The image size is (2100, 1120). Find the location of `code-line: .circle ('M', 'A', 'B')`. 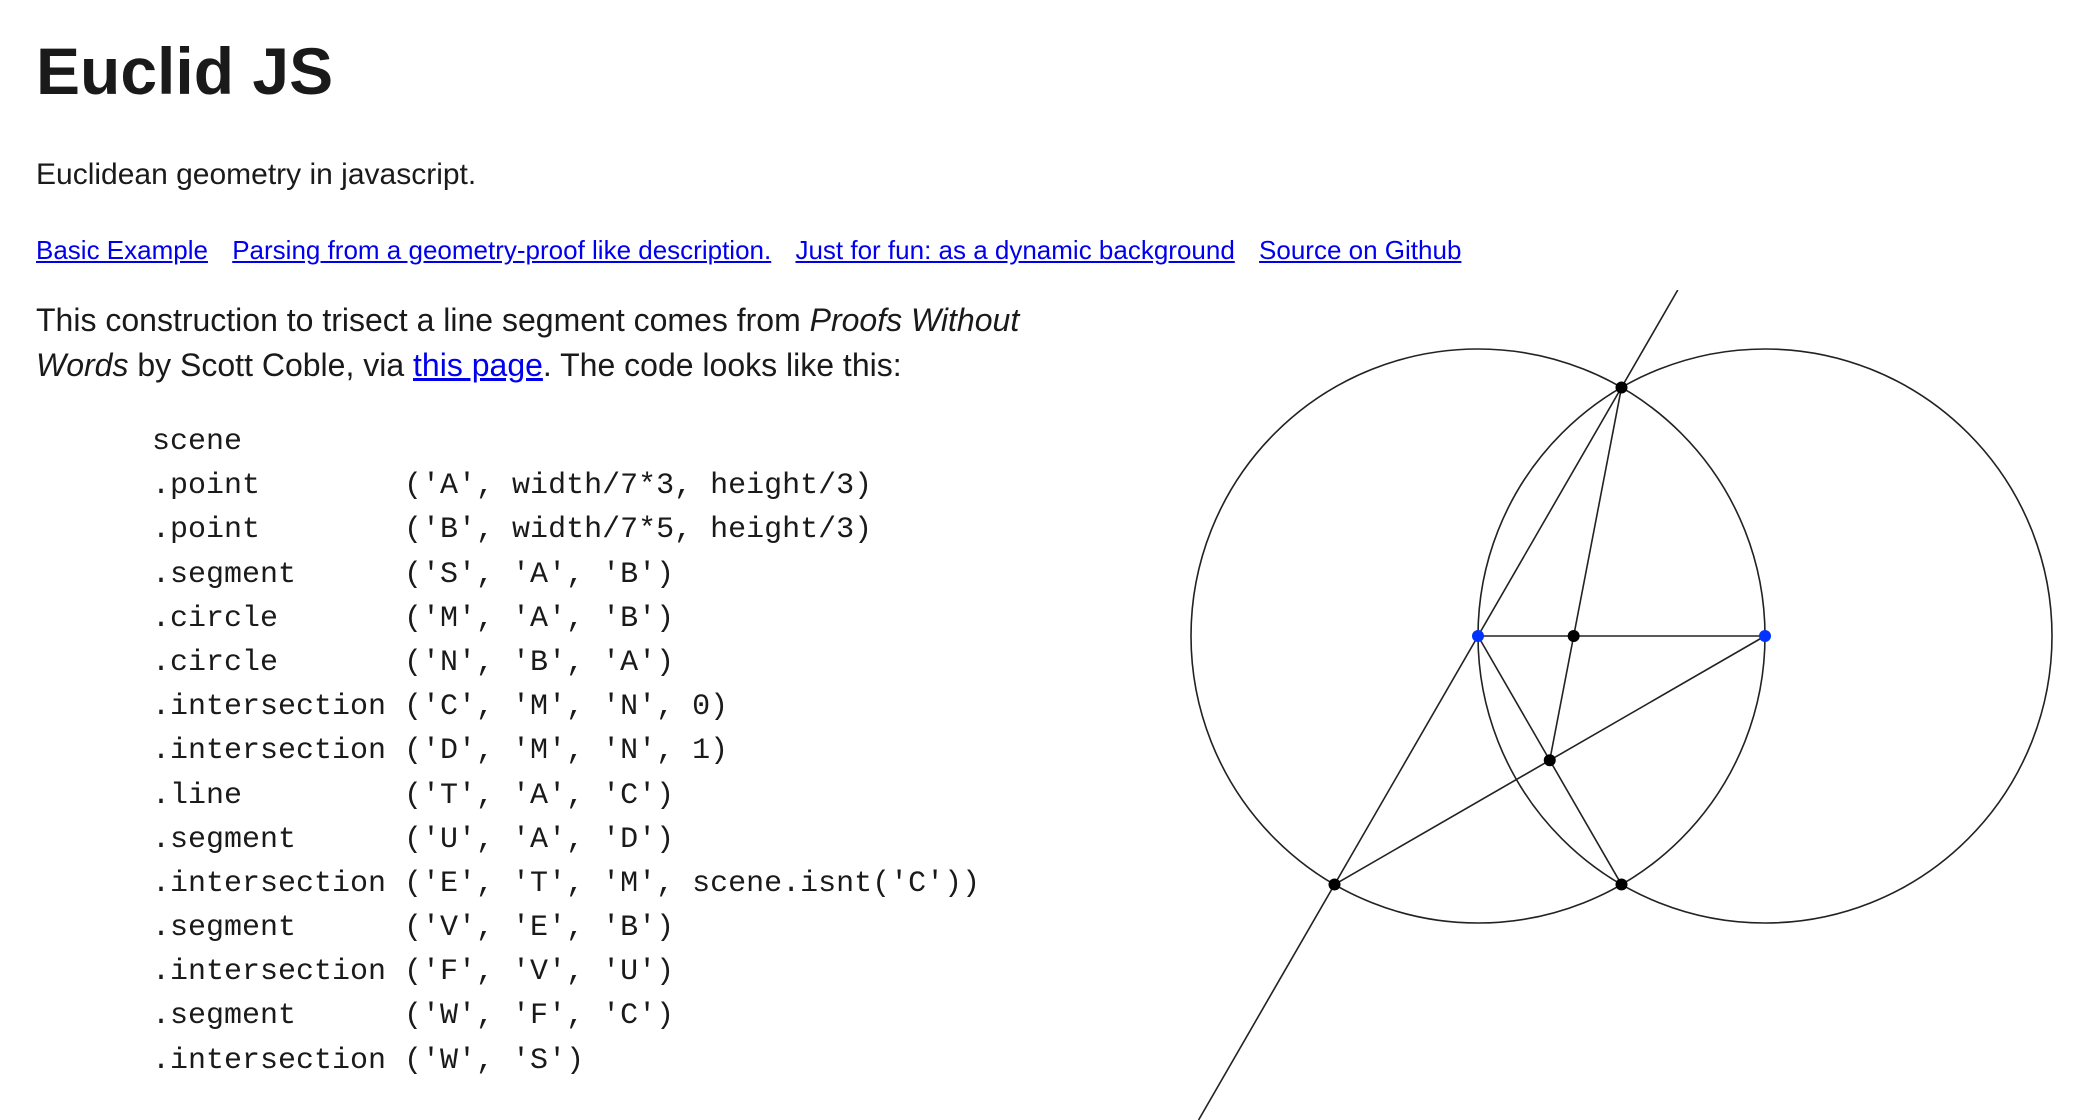

code-line: .circle ('M', 'A', 'B') is located at coordinates (413, 618).